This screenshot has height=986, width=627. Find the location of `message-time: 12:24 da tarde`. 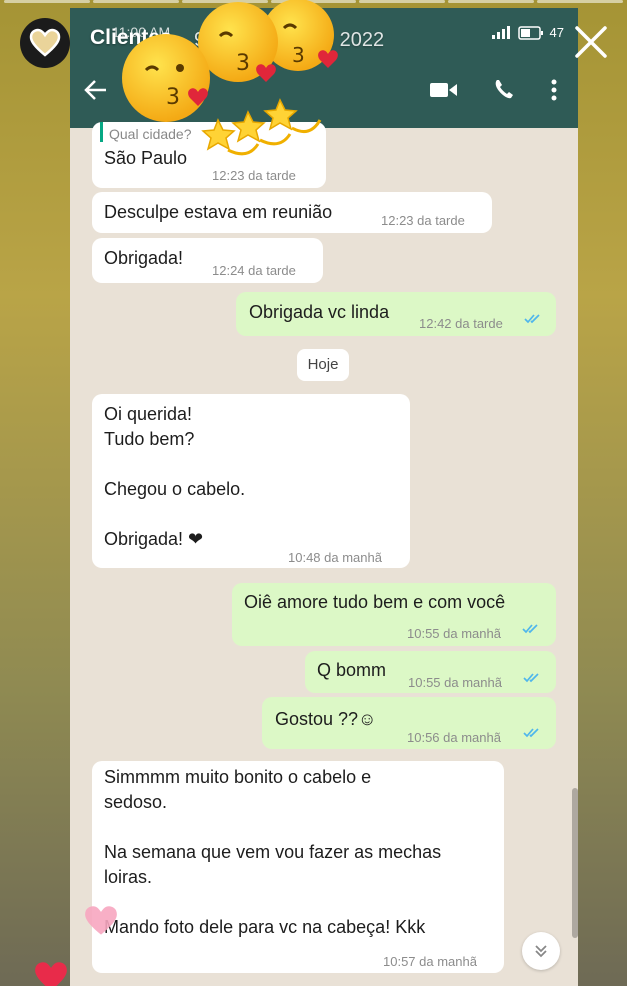

message-time: 12:24 da tarde is located at coordinates (254, 270).